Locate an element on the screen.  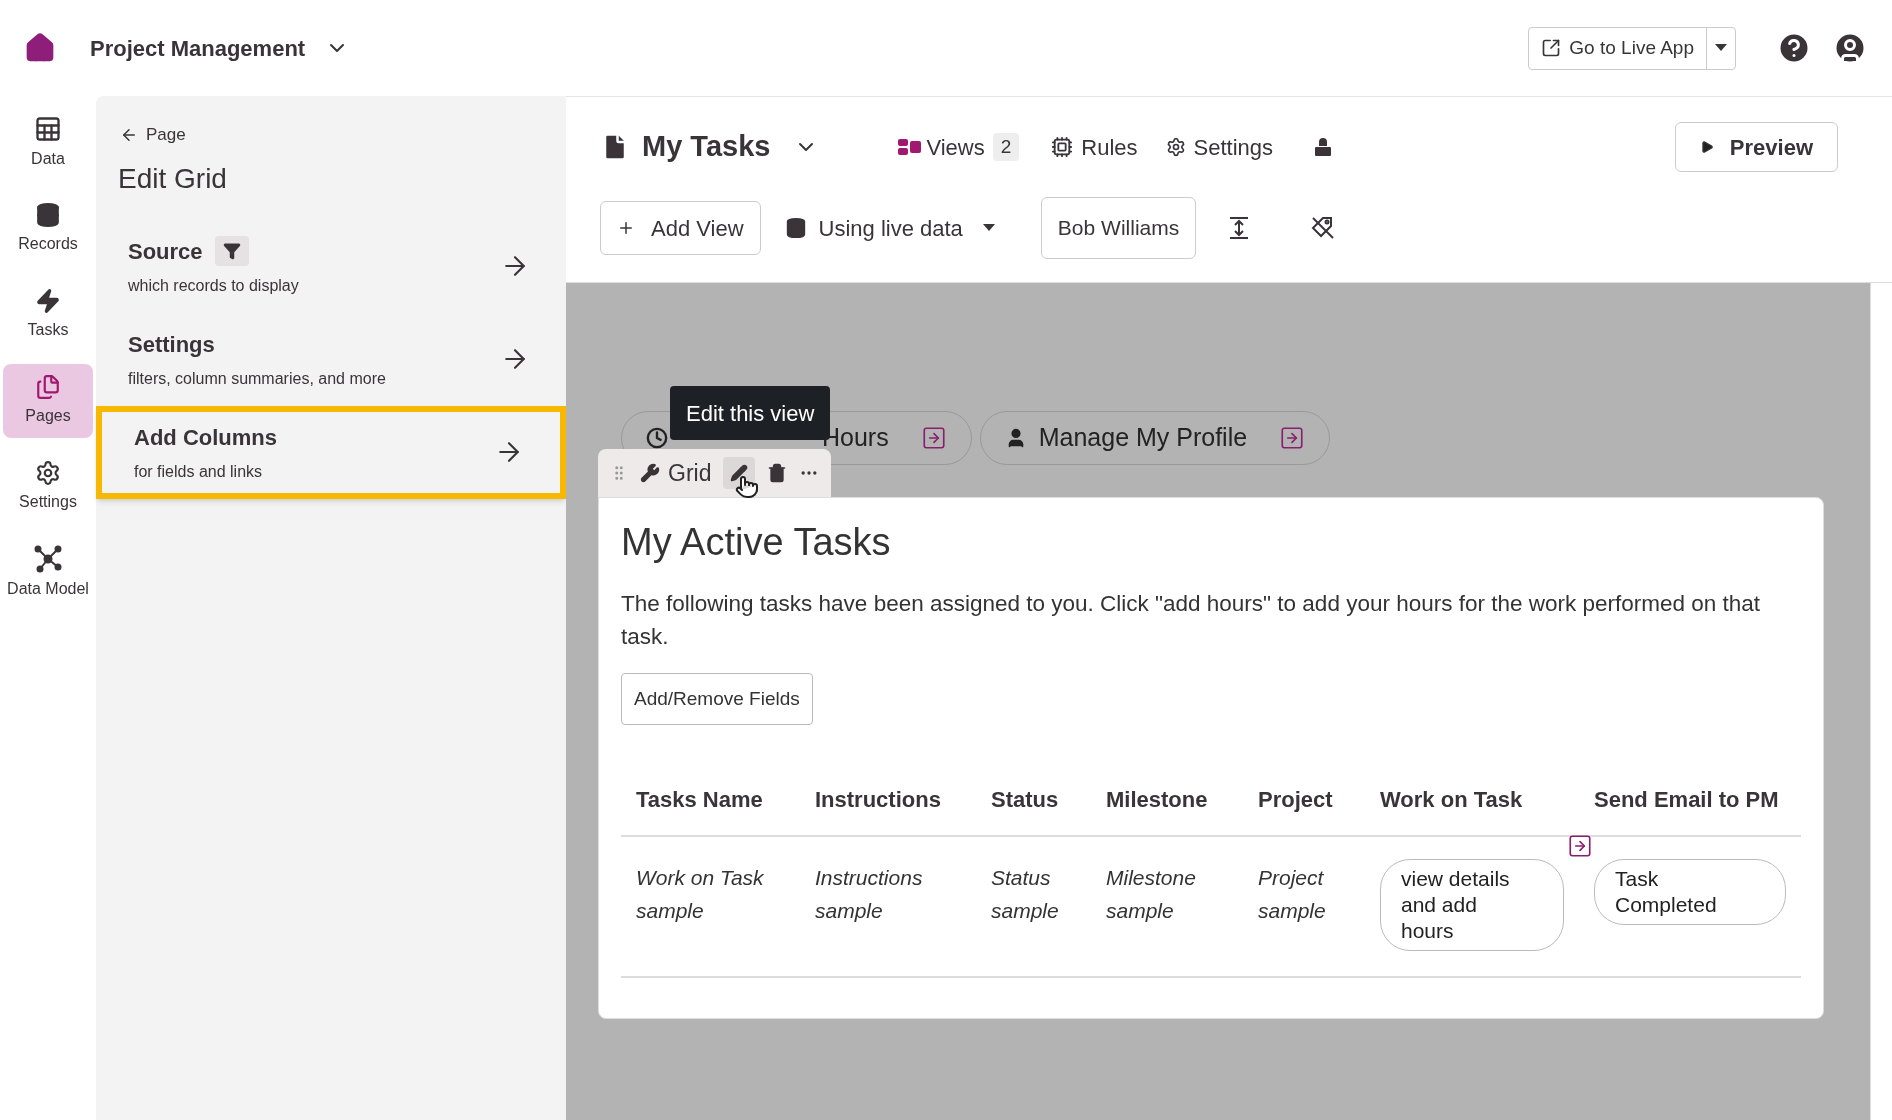
column-header: Project is located at coordinates (1295, 799).